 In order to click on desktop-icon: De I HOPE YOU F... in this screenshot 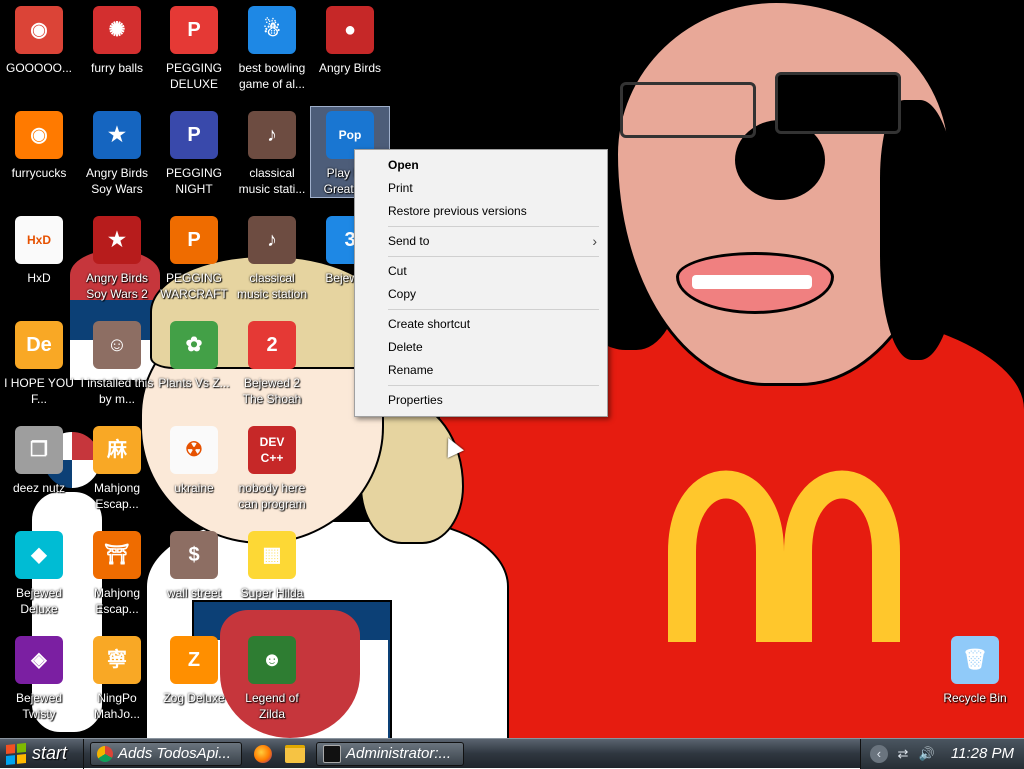, I will do `click(39, 362)`.